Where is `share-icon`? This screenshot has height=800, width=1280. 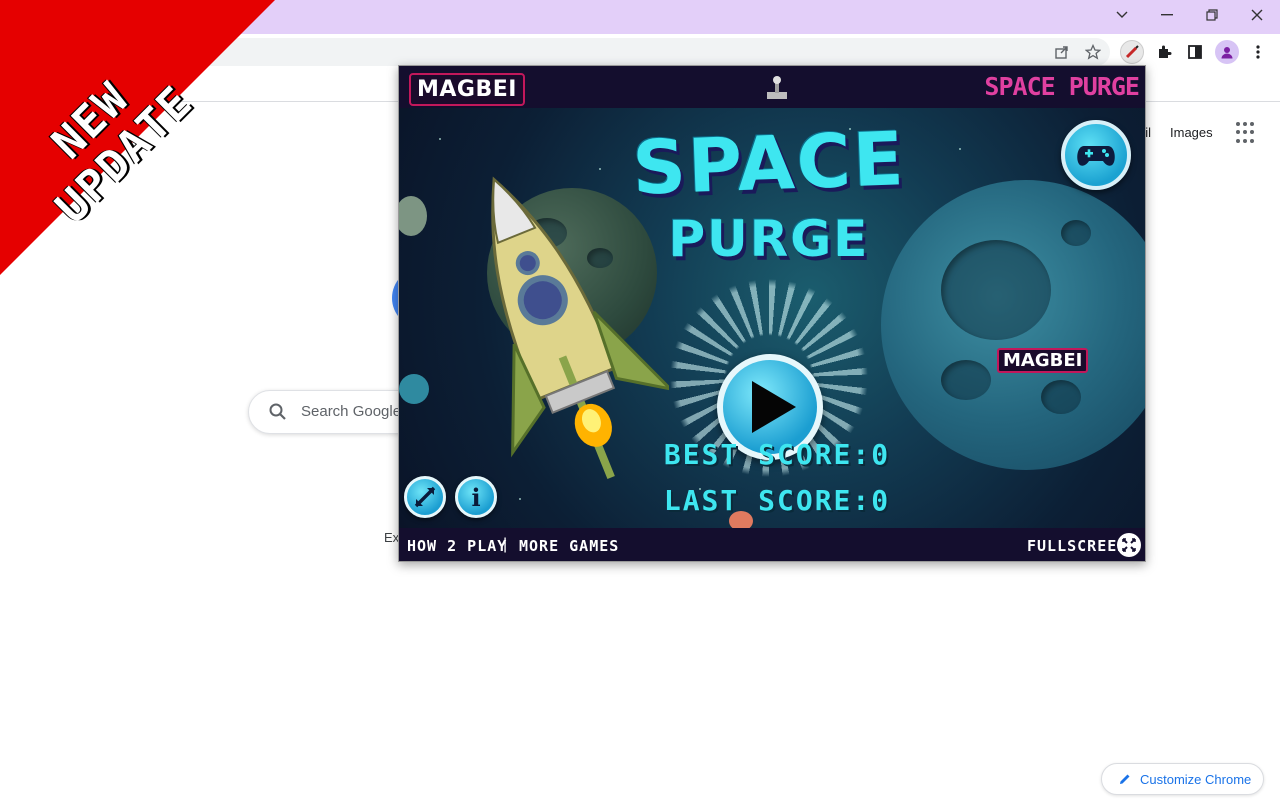
share-icon is located at coordinates (1062, 52).